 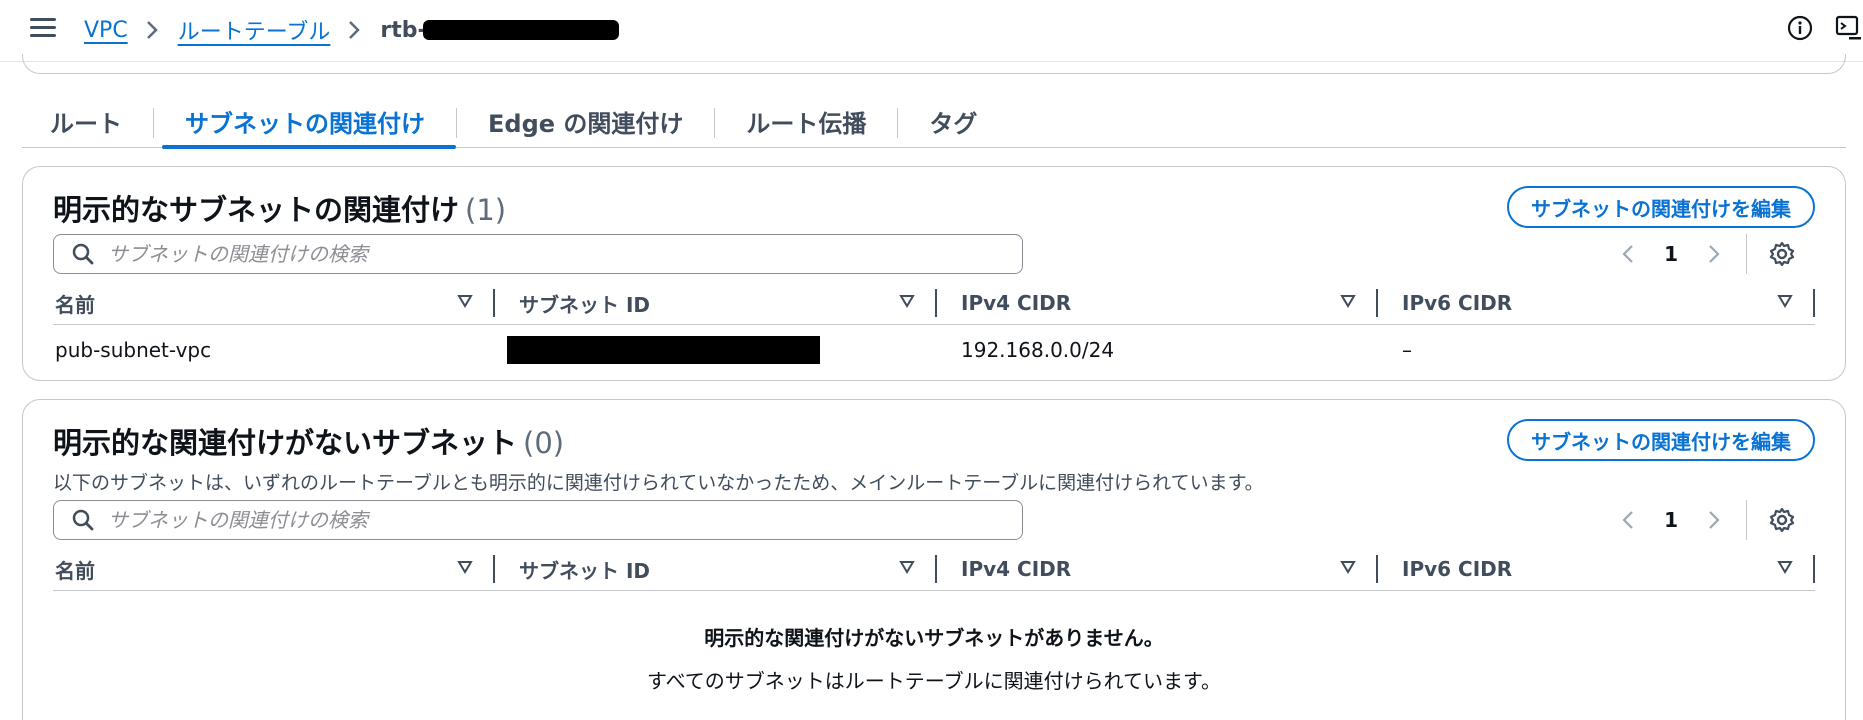 I want to click on top-navigation-bar: VPC ルートテーブル rtb-, so click(x=931, y=31).